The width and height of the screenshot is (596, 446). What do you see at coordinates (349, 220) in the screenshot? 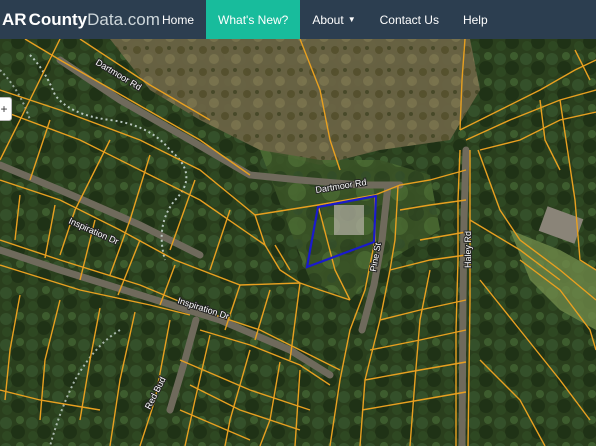
I see `imagery-building` at bounding box center [349, 220].